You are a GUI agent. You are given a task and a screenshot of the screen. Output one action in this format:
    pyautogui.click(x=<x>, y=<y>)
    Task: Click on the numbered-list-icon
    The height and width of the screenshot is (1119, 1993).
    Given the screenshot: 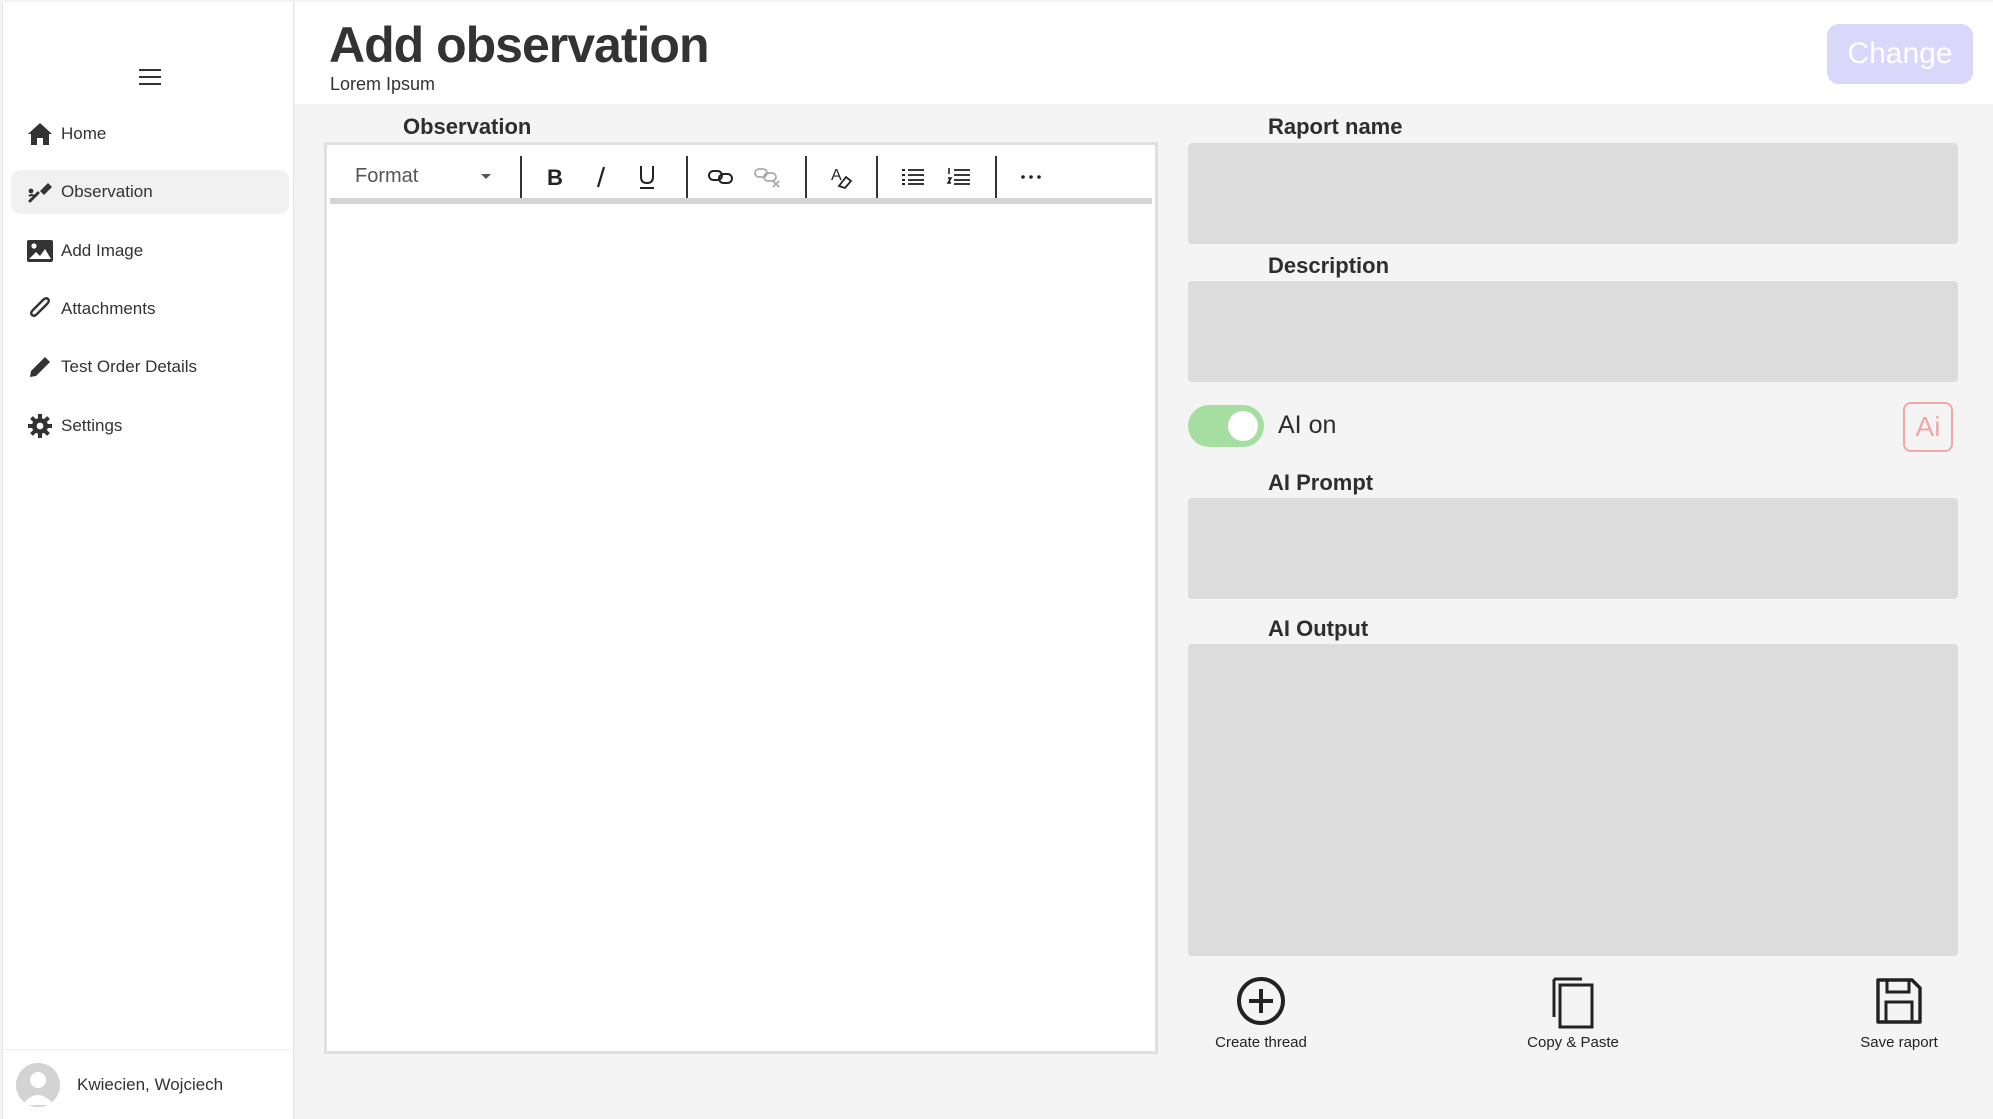 What is the action you would take?
    pyautogui.click(x=959, y=177)
    